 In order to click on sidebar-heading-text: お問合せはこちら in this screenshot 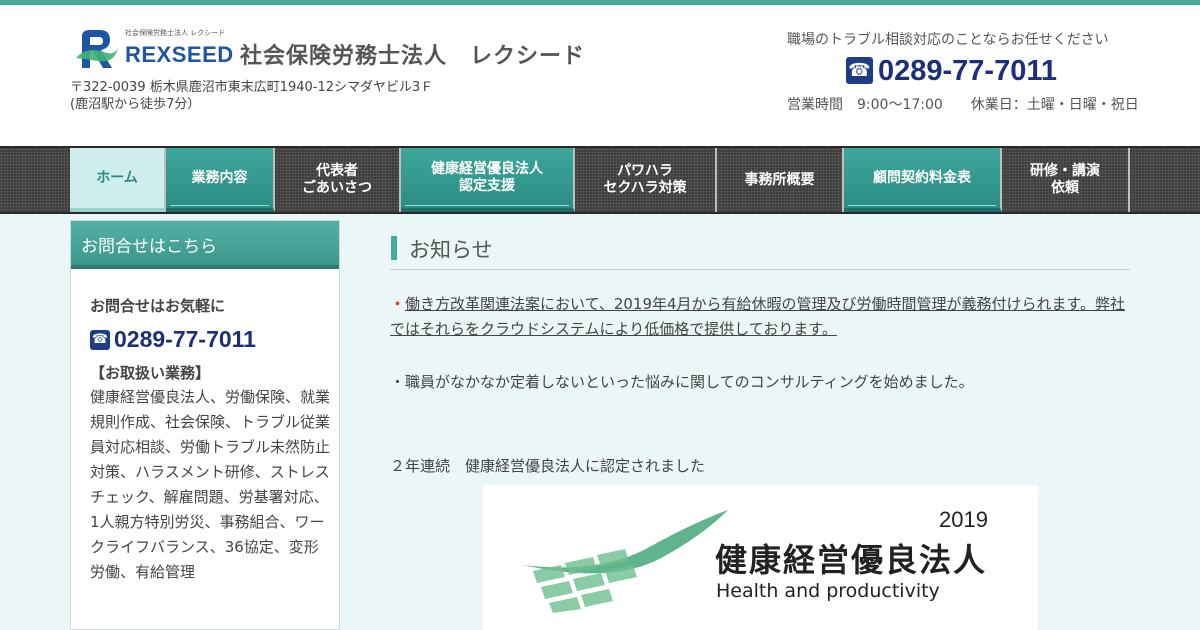, I will do `click(149, 247)`.